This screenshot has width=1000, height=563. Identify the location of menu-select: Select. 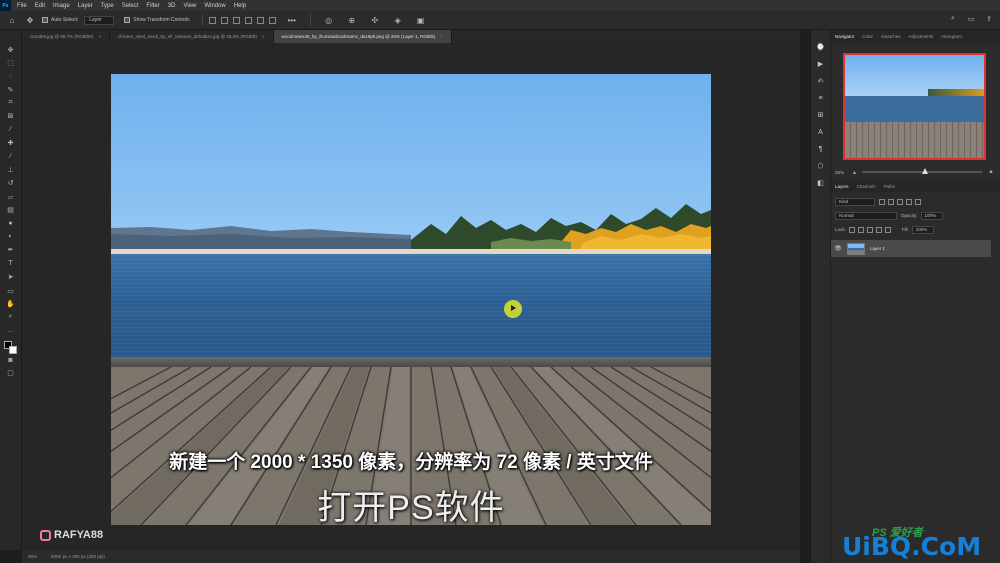
(130, 6).